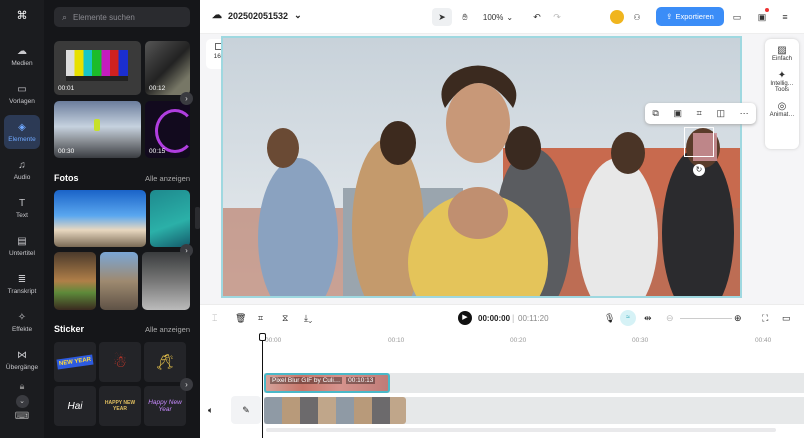 This screenshot has width=804, height=438. I want to click on menu-icon: ≡, so click(785, 17).